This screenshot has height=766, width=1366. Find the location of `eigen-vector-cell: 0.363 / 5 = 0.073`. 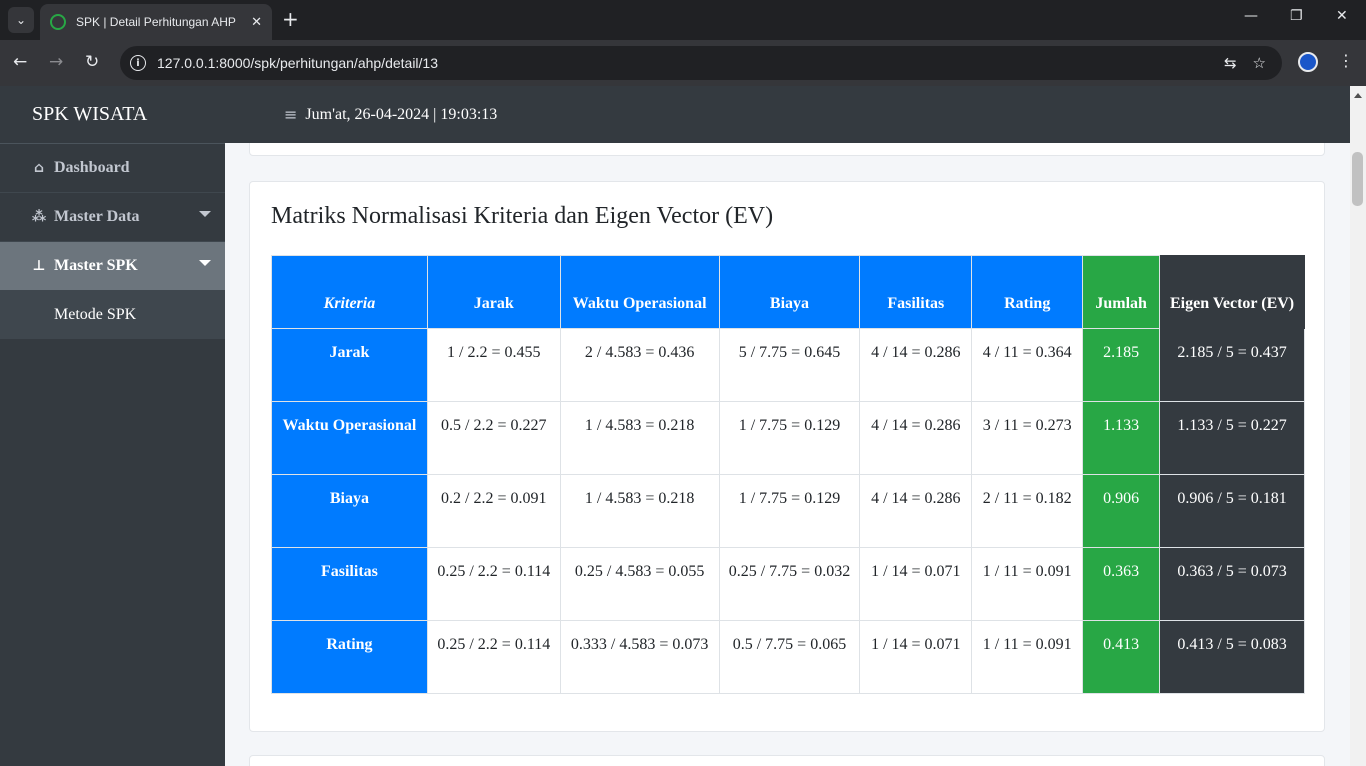

eigen-vector-cell: 0.363 / 5 = 0.073 is located at coordinates (1232, 584).